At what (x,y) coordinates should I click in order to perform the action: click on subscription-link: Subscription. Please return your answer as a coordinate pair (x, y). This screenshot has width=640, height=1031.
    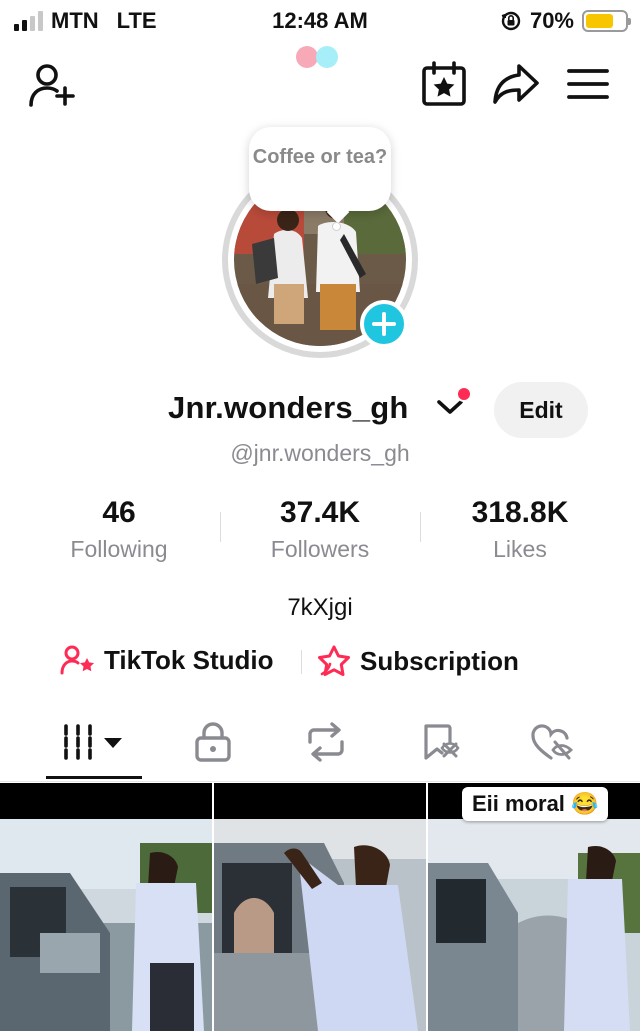
    Looking at the image, I should click on (417, 661).